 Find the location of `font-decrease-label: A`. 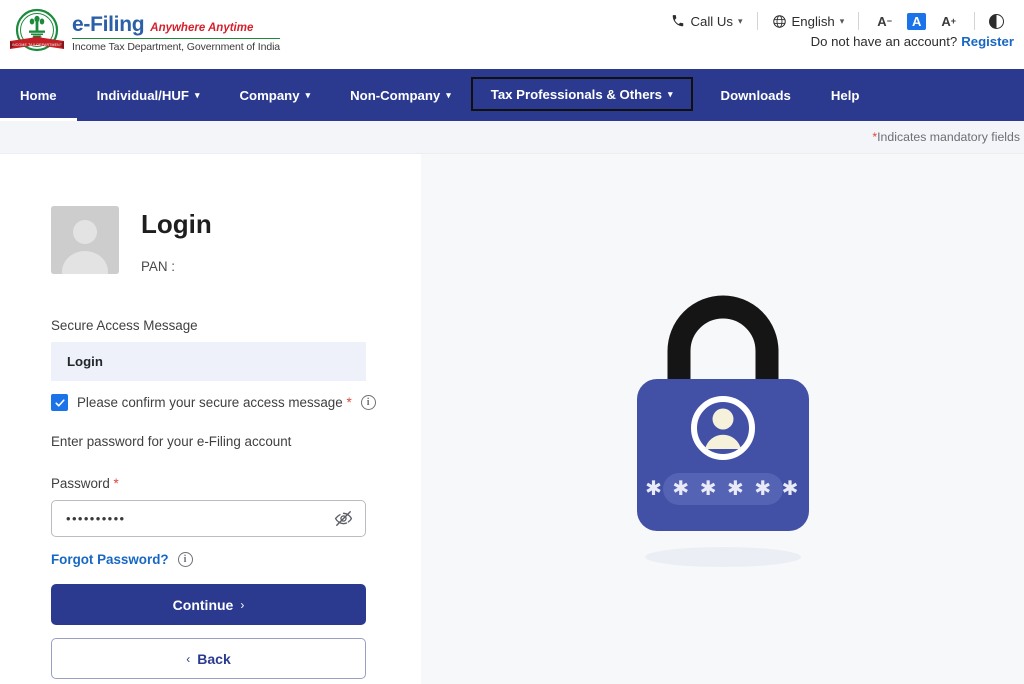

font-decrease-label: A is located at coordinates (882, 21).